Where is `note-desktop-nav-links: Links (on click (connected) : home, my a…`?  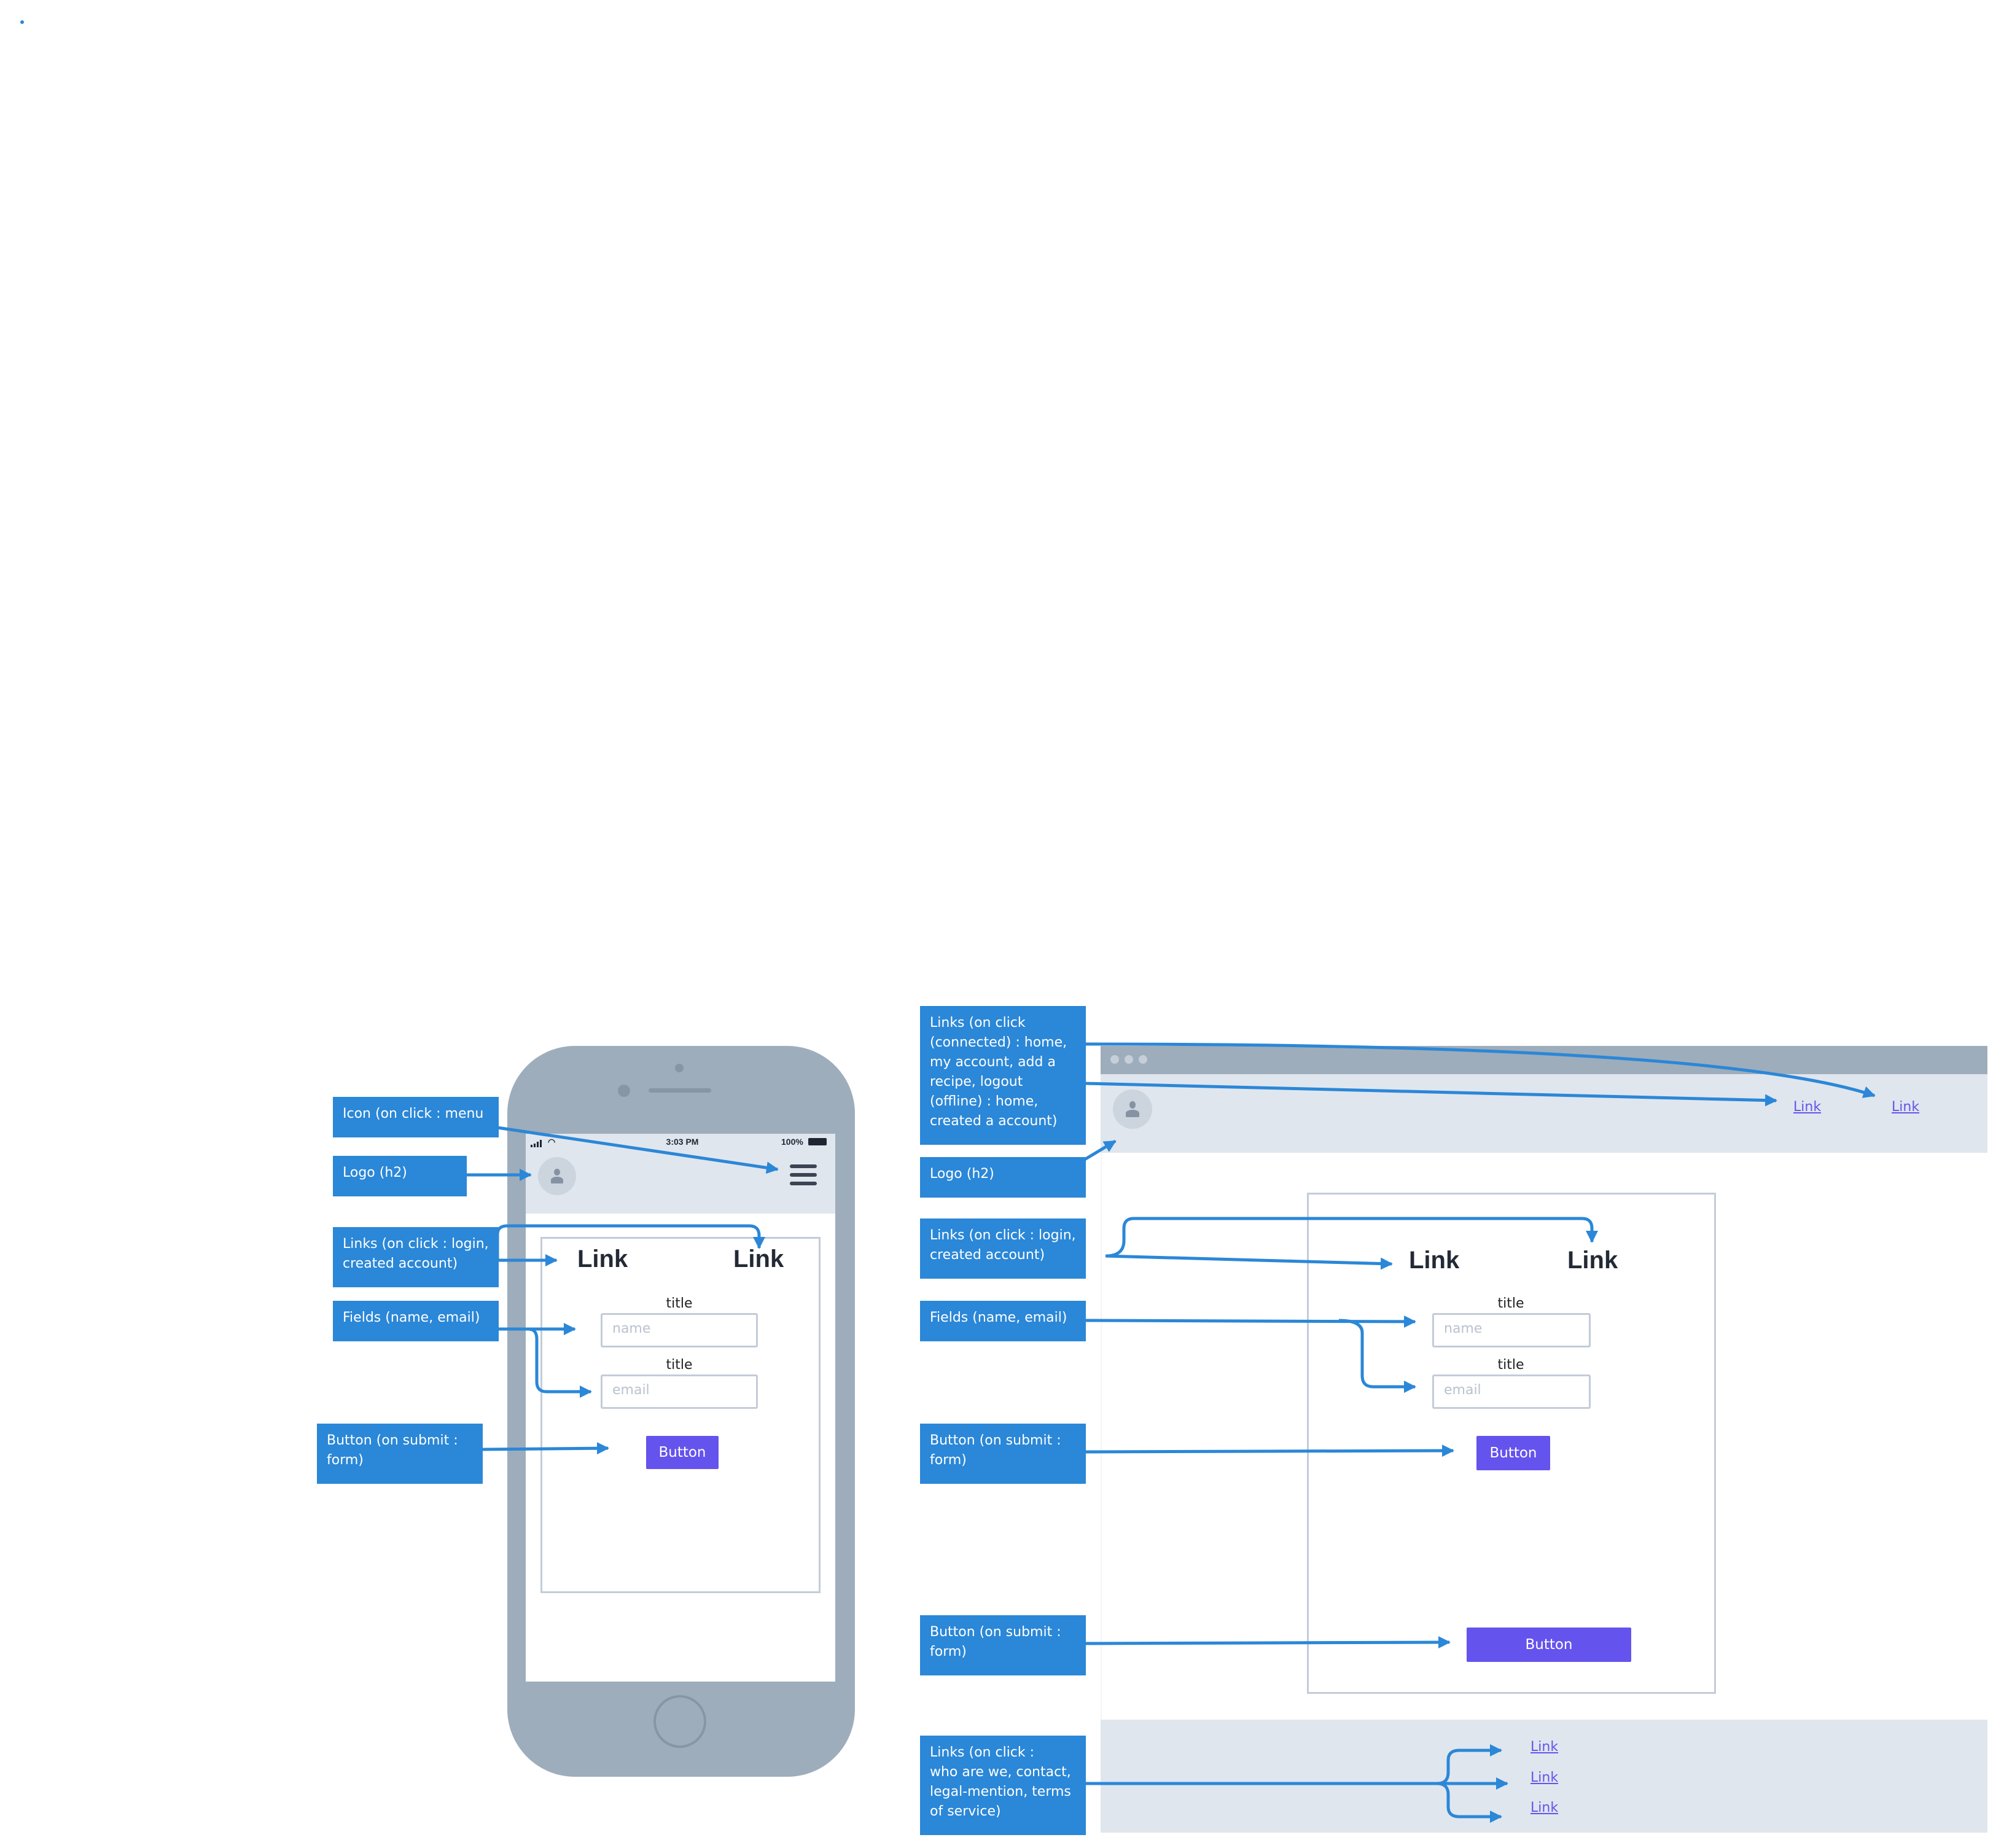 note-desktop-nav-links: Links (on click (connected) : home, my a… is located at coordinates (1003, 1075).